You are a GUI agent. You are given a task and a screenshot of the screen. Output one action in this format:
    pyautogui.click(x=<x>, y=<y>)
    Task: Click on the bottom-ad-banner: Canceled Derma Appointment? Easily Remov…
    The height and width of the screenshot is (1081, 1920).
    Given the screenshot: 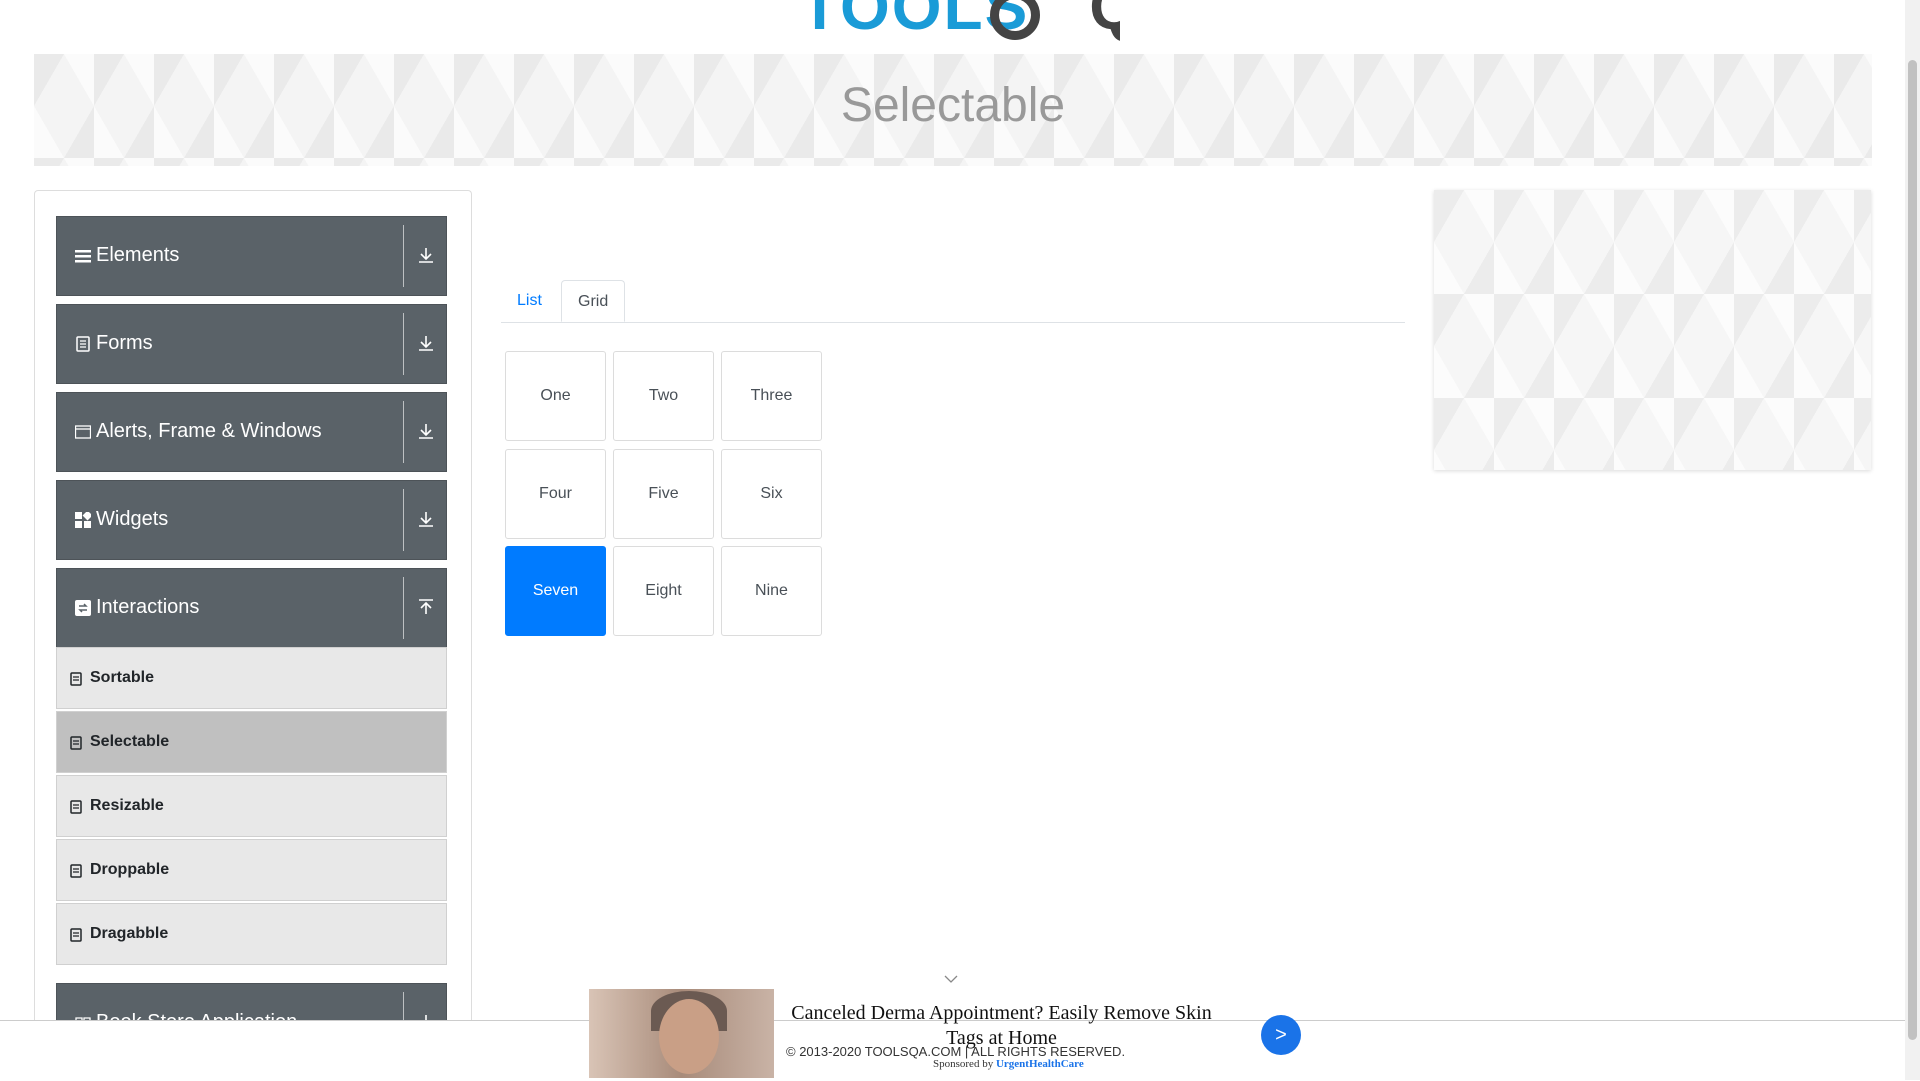 What is the action you would take?
    pyautogui.click(x=949, y=1033)
    